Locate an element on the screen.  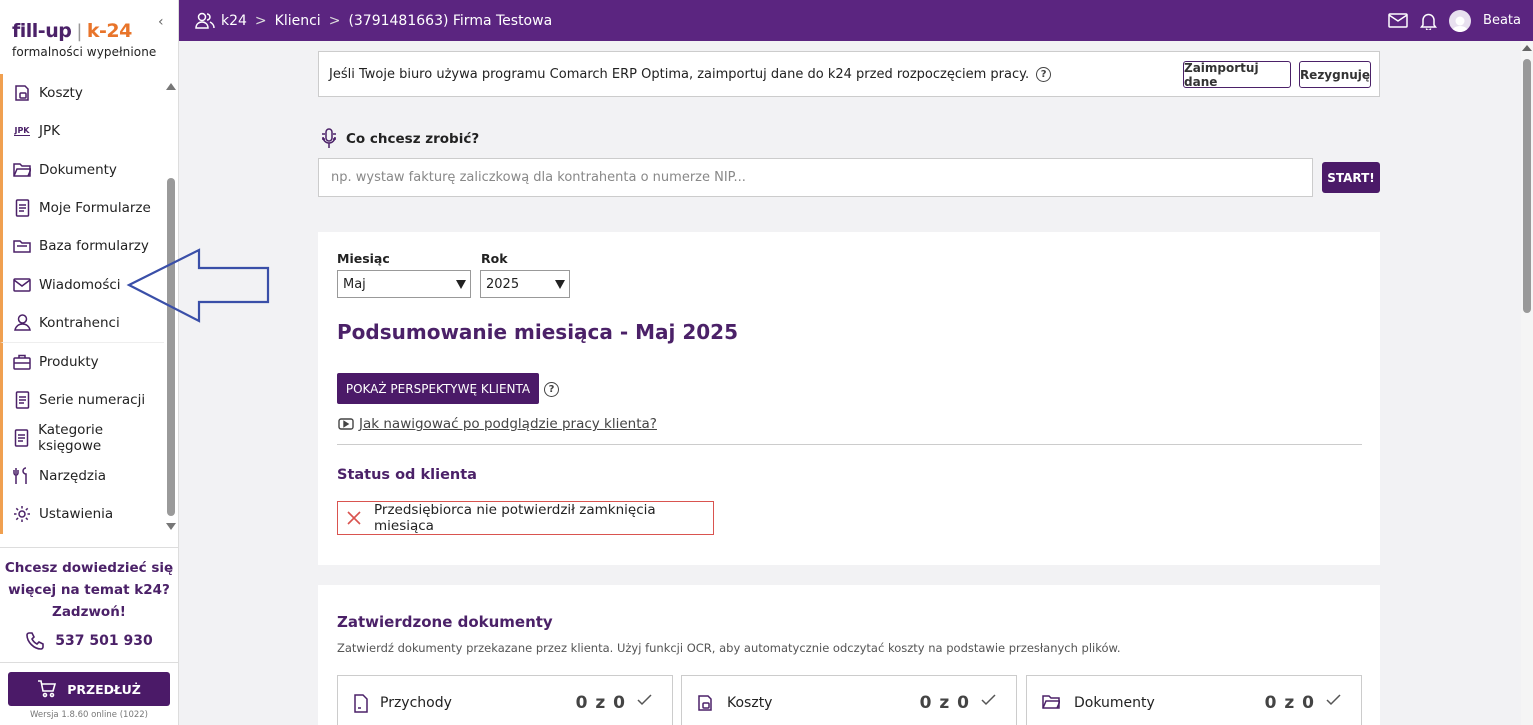
sidebar-item-label: Narzędzia is located at coordinates (72, 476).